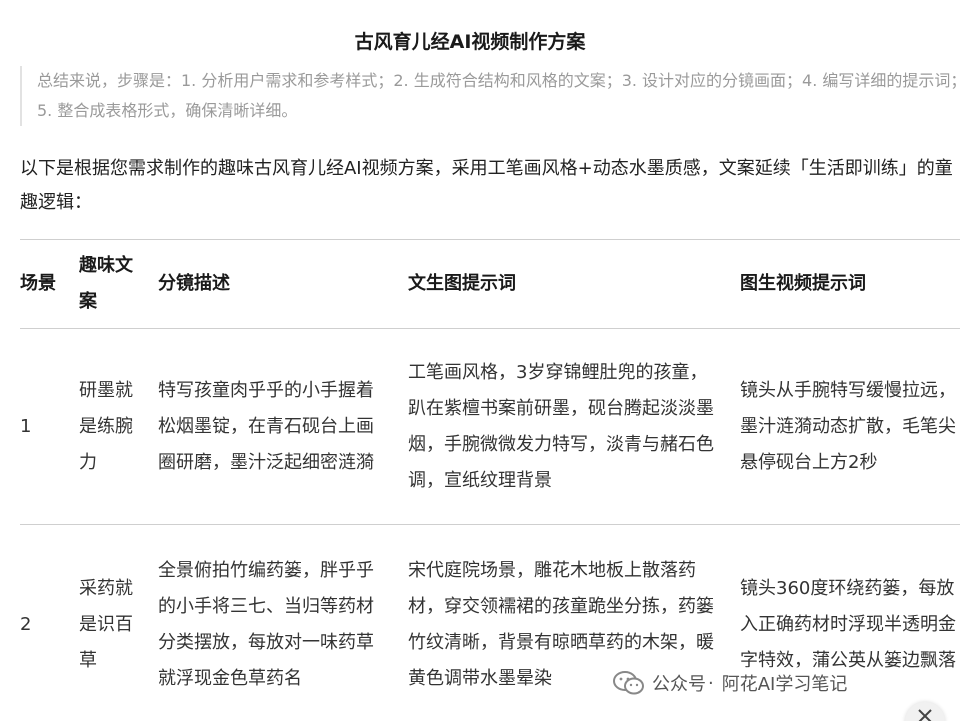  I want to click on watermark-account: 阿花AI学习笔记, so click(784, 684).